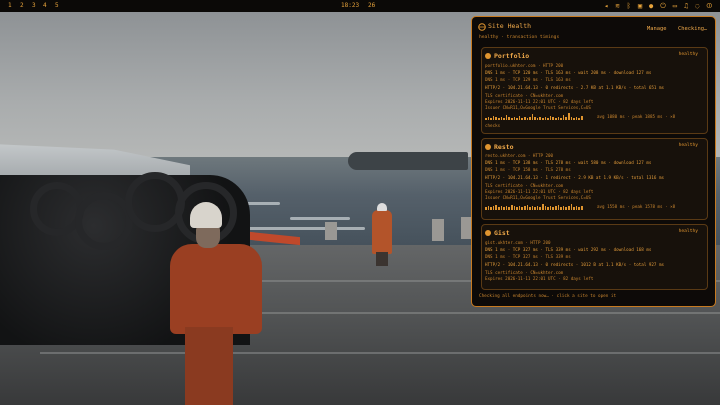 This screenshot has height=405, width=720. Describe the element at coordinates (629, 6) in the screenshot. I see `bluetooth-icon: ᛒ` at that location.